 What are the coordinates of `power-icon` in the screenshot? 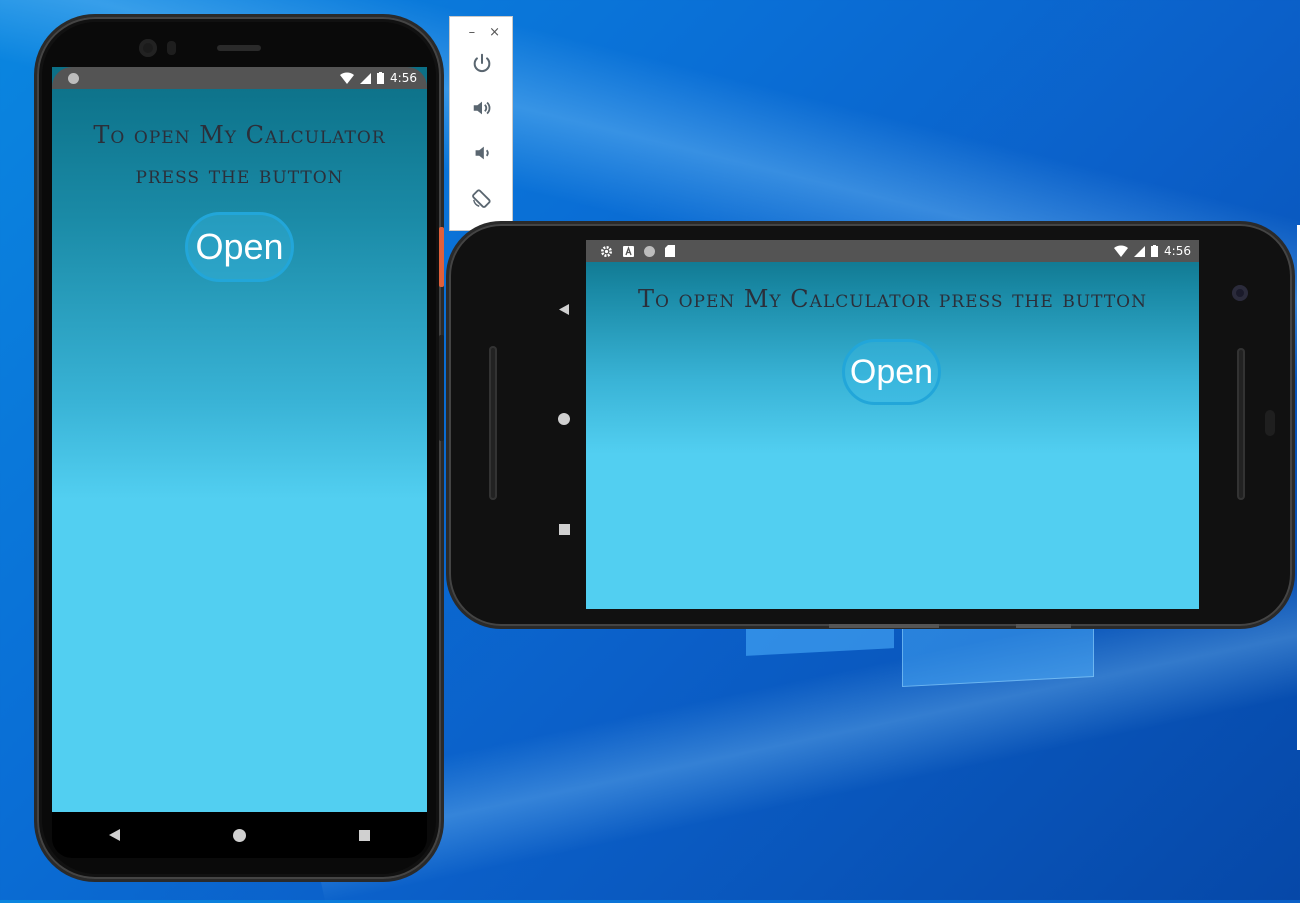 It's located at (482, 62).